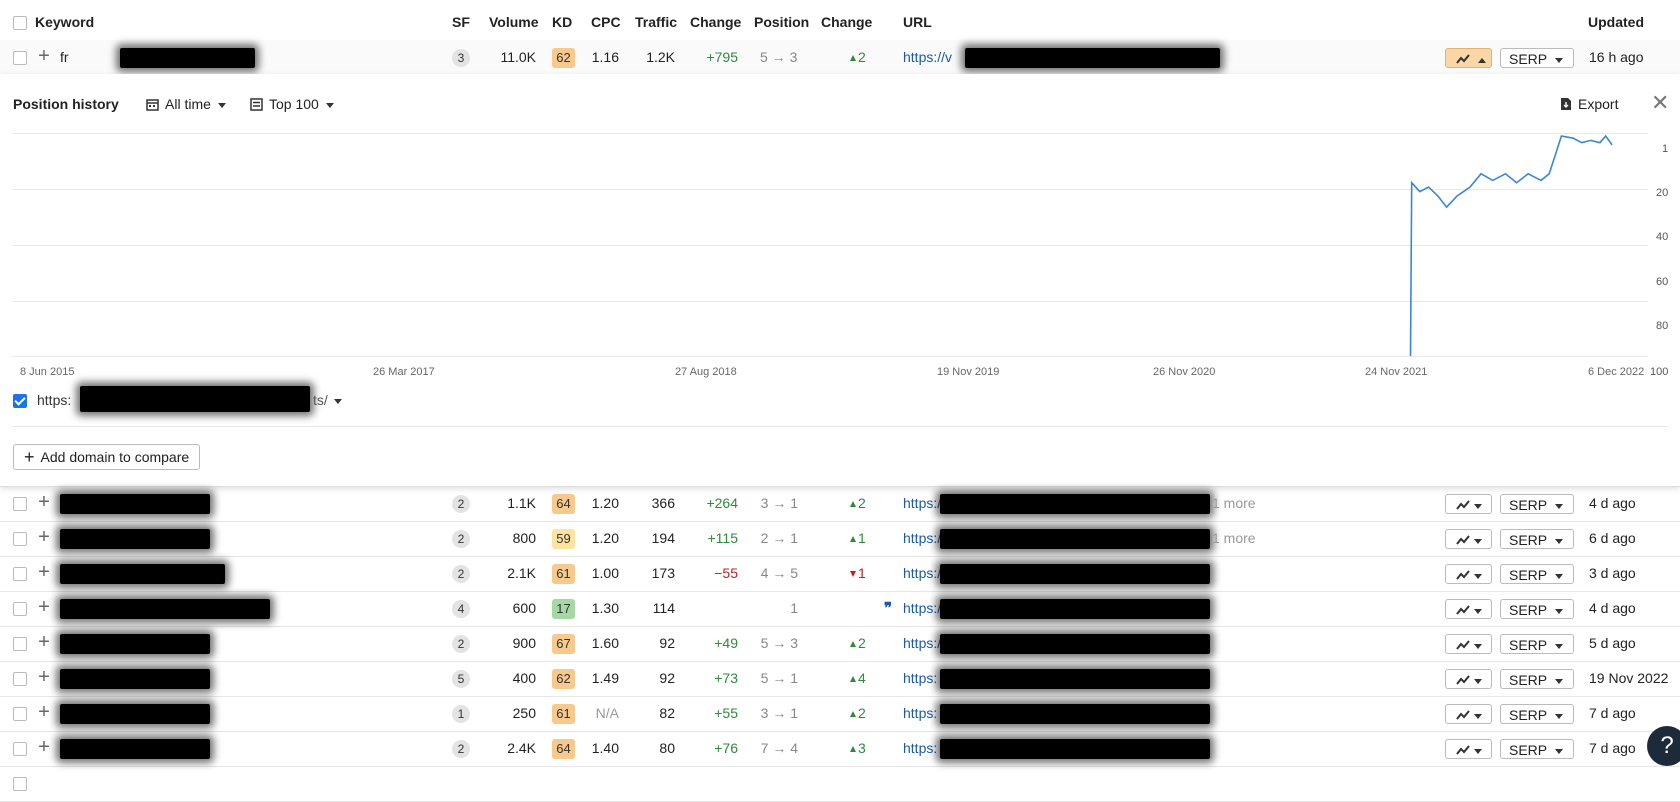  Describe the element at coordinates (461, 679) in the screenshot. I see `sf-badge: 5` at that location.